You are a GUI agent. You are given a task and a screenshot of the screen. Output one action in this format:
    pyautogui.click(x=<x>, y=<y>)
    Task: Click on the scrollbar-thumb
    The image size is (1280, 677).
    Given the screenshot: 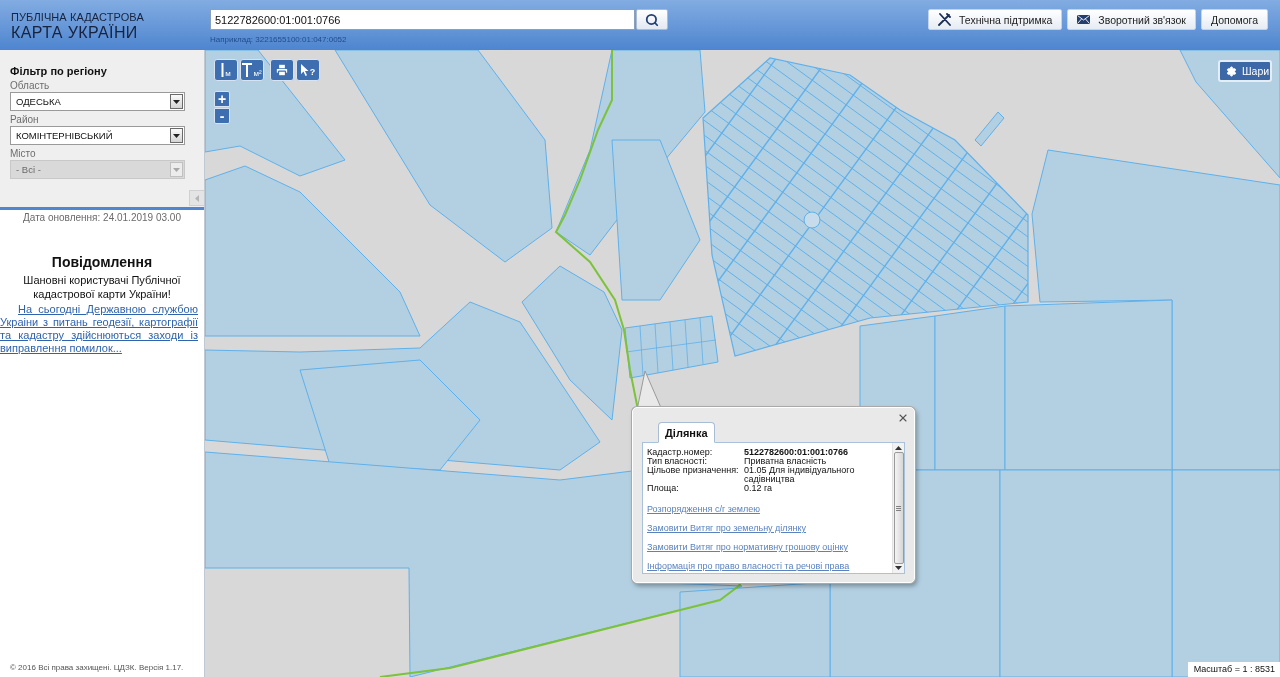 What is the action you would take?
    pyautogui.click(x=898, y=508)
    